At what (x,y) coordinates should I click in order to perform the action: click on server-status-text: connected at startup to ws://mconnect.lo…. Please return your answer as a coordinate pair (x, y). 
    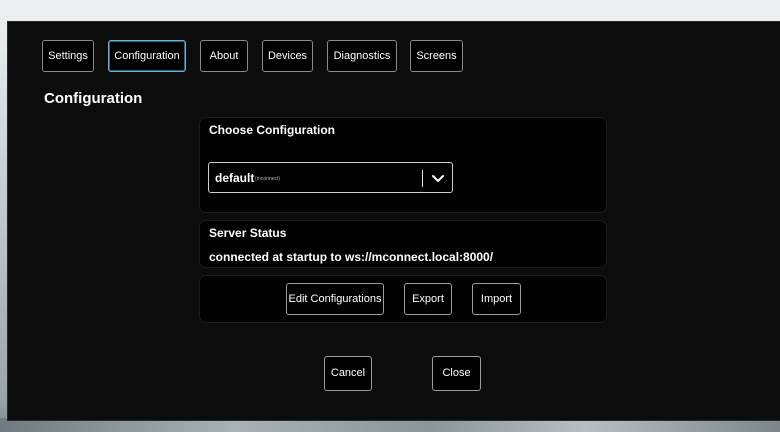
    Looking at the image, I should click on (351, 257).